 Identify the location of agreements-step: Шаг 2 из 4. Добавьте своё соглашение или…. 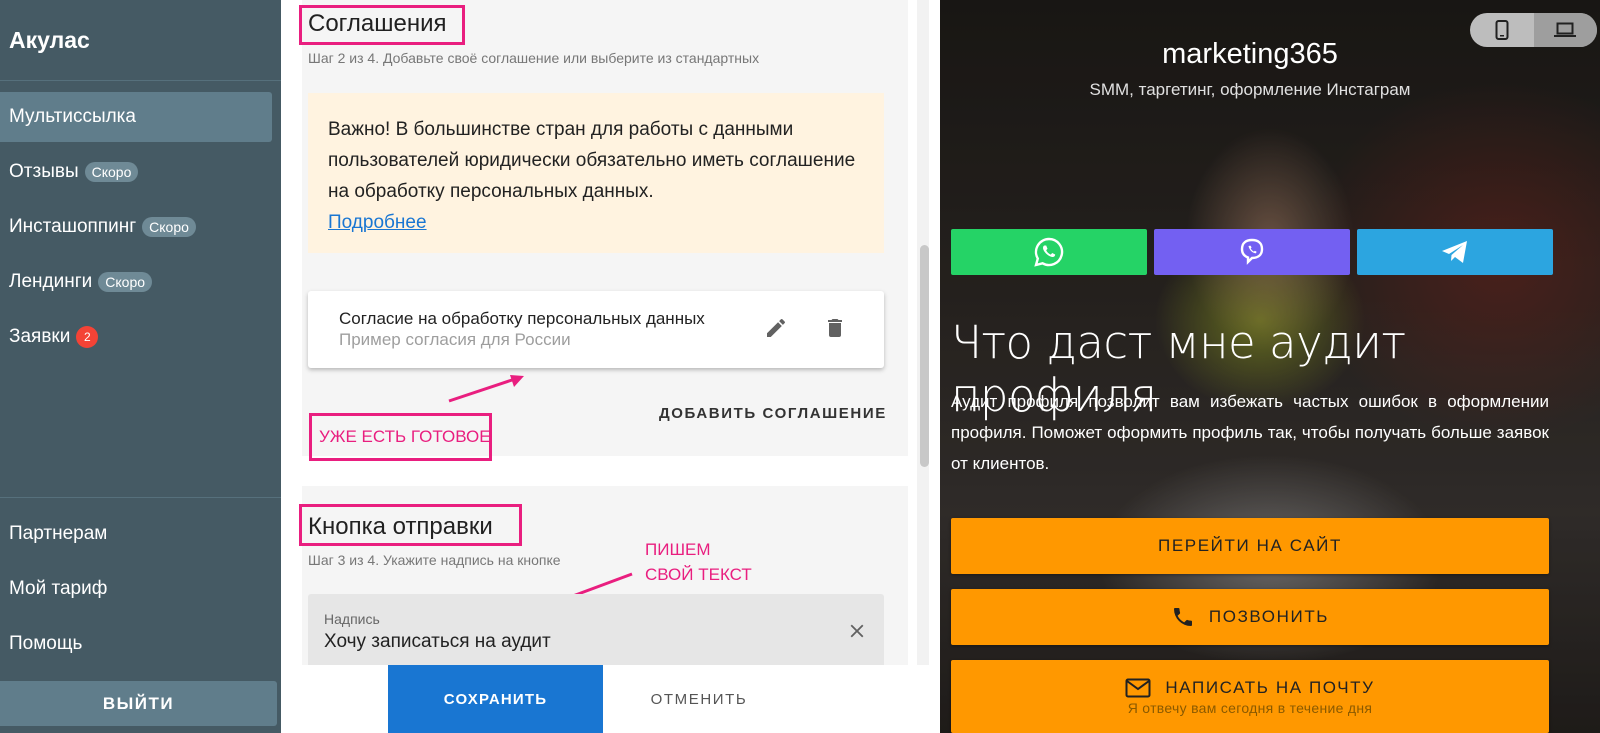
(534, 58).